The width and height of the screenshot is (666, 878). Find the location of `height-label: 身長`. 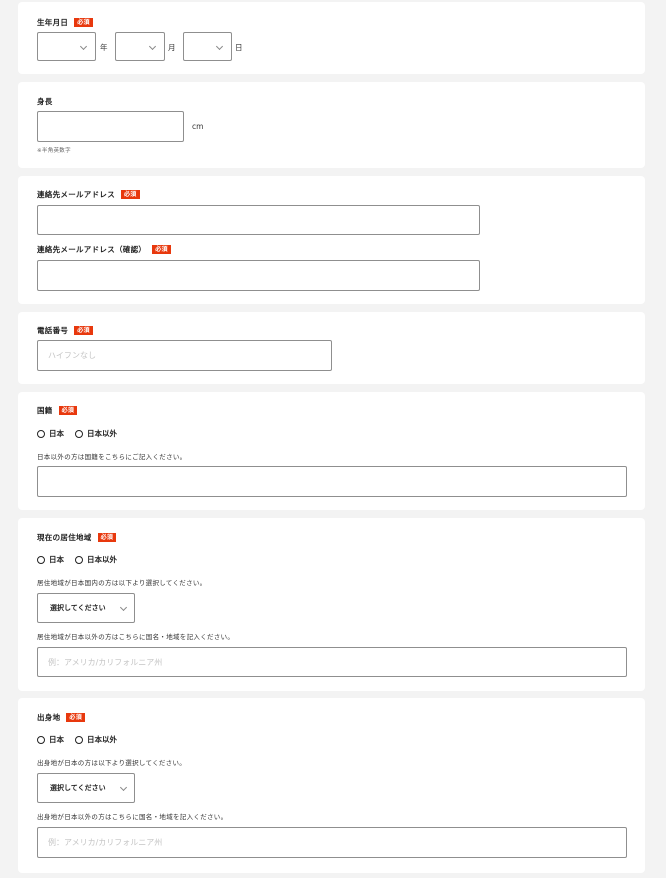

height-label: 身長 is located at coordinates (45, 101).